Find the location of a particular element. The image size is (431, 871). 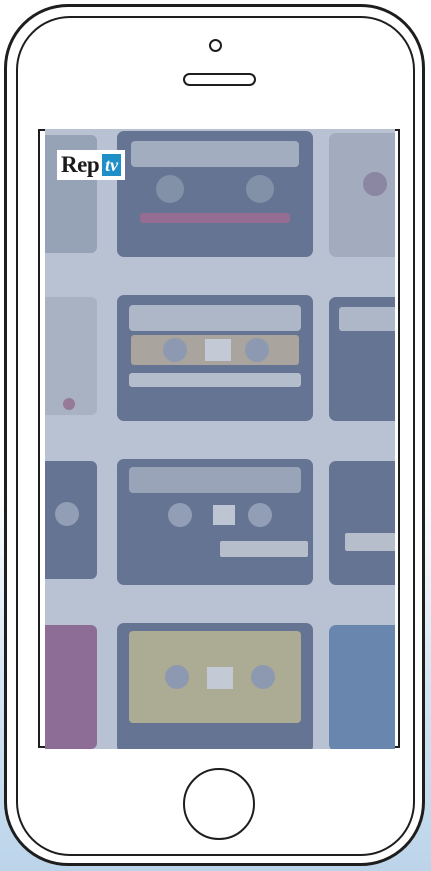

speaker-icon is located at coordinates (219, 79).